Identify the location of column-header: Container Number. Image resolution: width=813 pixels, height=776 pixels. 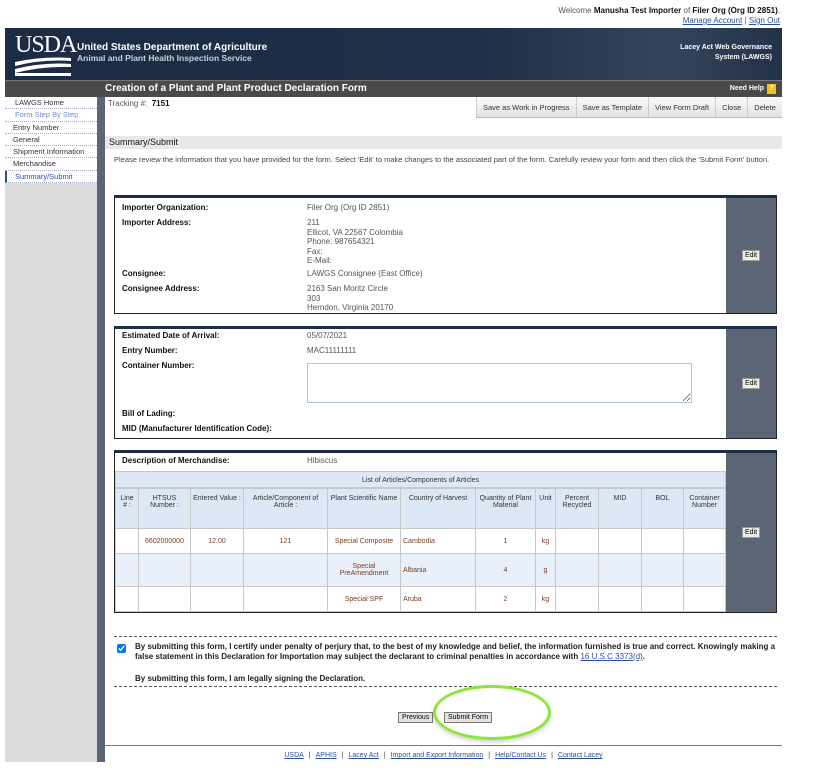
(704, 508).